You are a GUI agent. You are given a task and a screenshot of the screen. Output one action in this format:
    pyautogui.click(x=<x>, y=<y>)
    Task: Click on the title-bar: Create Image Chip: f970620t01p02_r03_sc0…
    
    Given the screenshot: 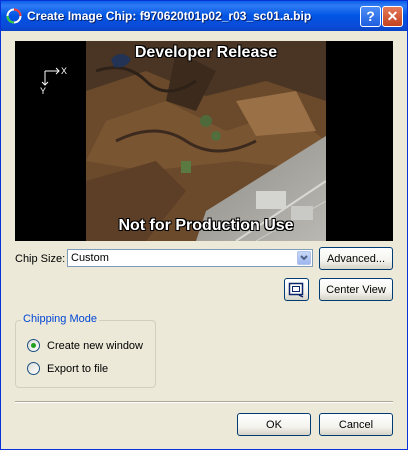 What is the action you would take?
    pyautogui.click(x=204, y=16)
    